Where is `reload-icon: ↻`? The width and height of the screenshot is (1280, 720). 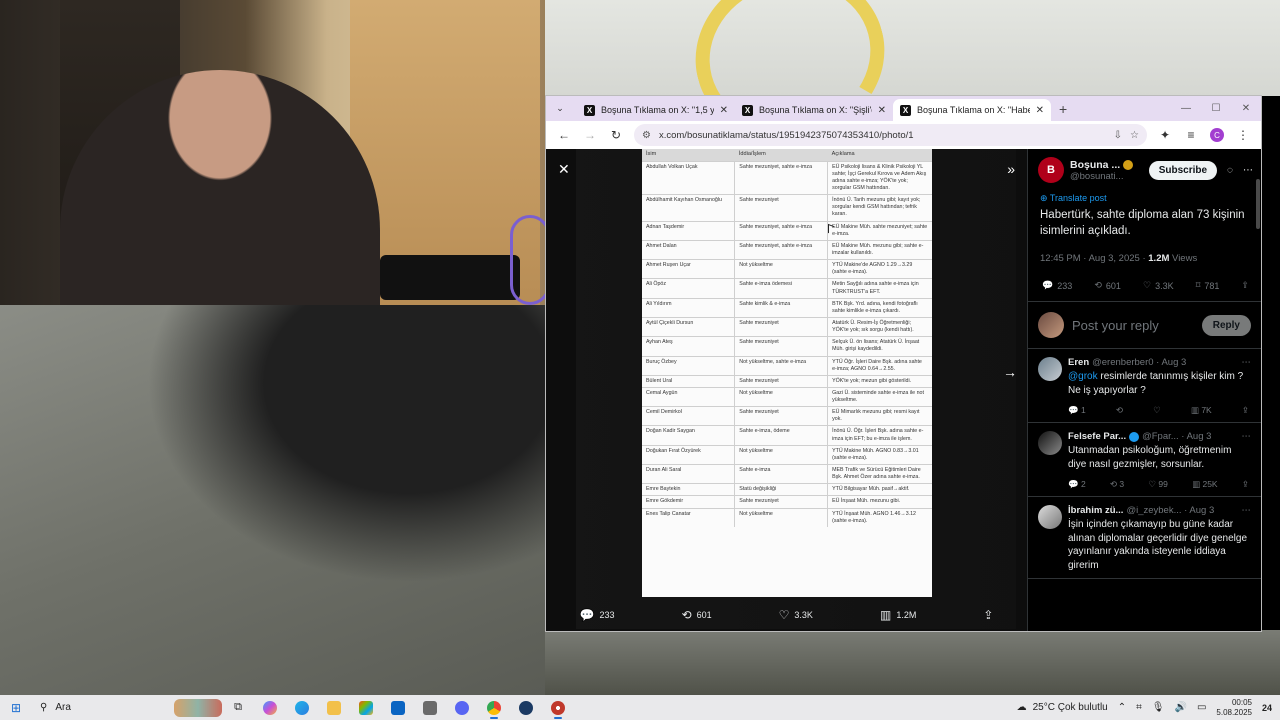
reload-icon: ↻ is located at coordinates (616, 135).